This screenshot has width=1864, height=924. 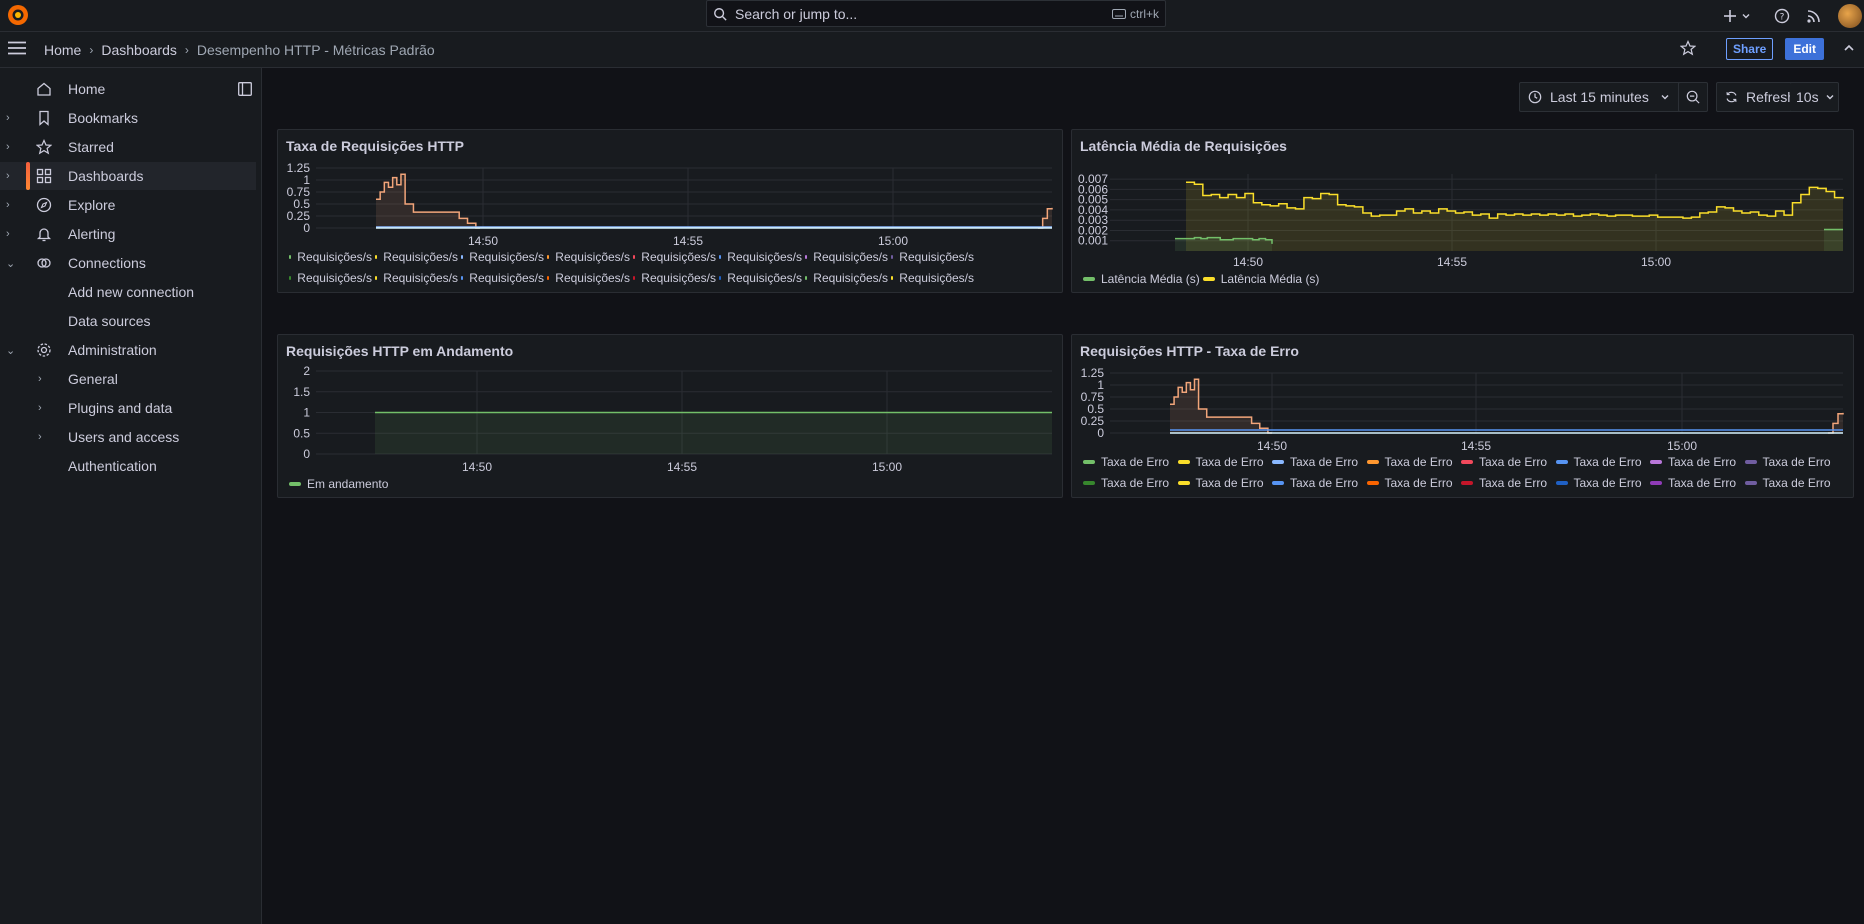 I want to click on sidebar-item-add-new-connection: Add new connection, so click(x=128, y=292).